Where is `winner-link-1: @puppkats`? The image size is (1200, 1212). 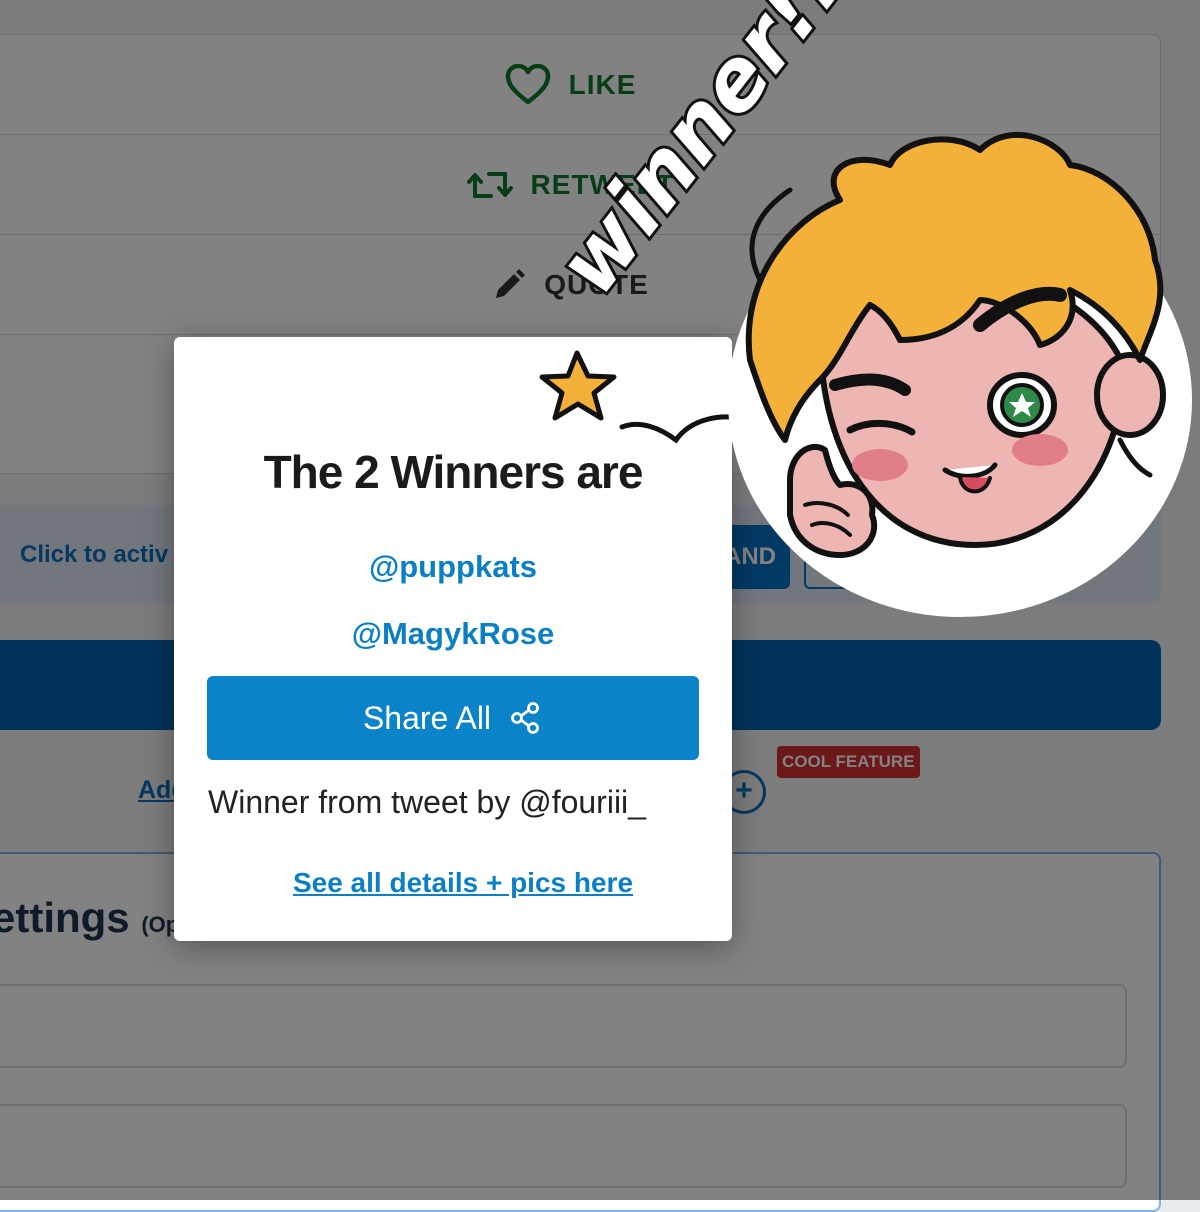 winner-link-1: @puppkats is located at coordinates (453, 567).